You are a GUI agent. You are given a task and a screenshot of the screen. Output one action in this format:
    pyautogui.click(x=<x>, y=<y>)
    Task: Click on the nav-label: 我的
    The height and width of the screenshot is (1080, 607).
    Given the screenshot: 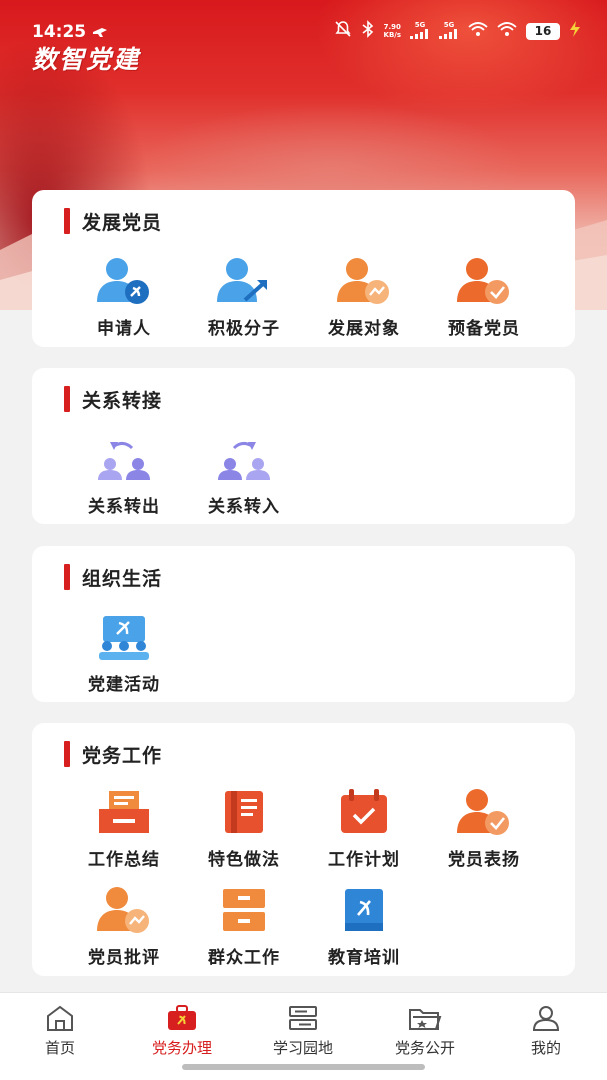 What is the action you would take?
    pyautogui.click(x=545, y=1048)
    